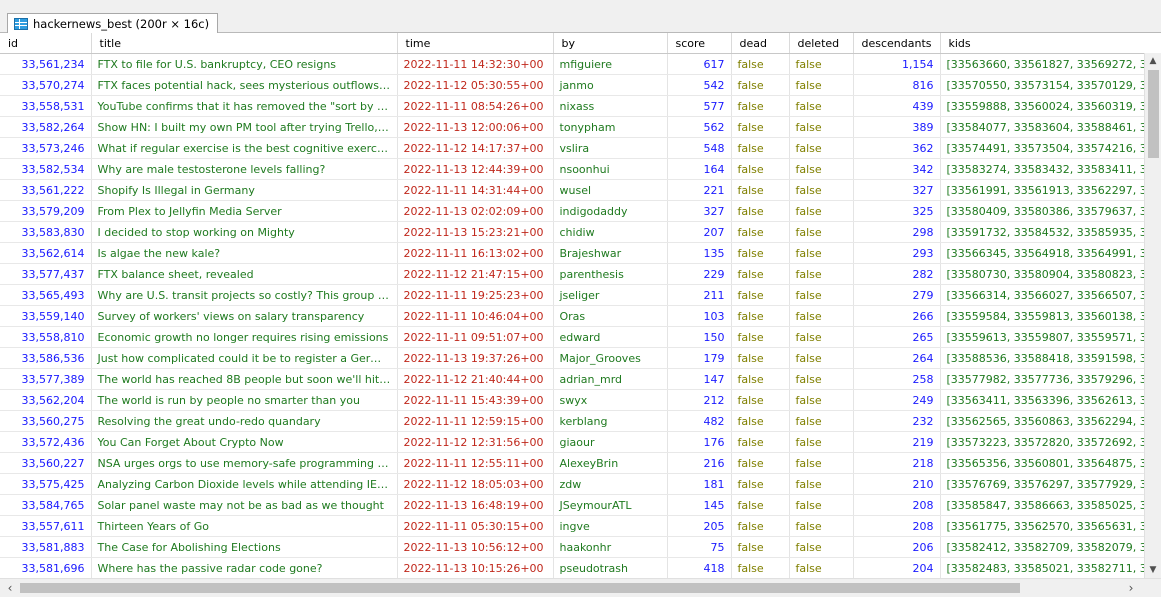 The image size is (1161, 597). Describe the element at coordinates (1050, 211) in the screenshot. I see `cell-kids: [33580409, 33580386, 33579637, 3357` at that location.